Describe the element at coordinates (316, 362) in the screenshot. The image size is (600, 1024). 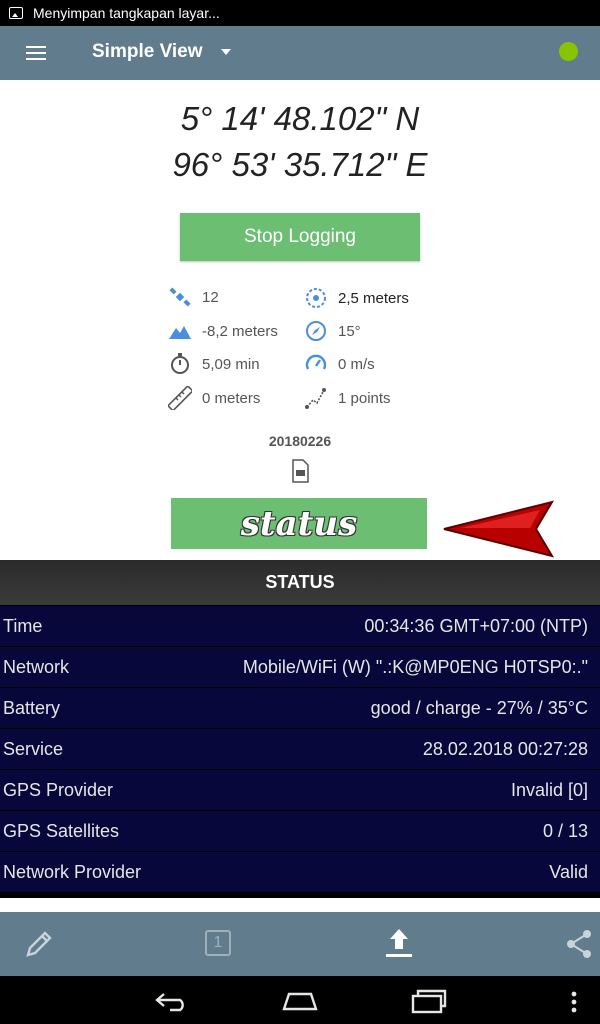
I see `speedometer-icon` at that location.